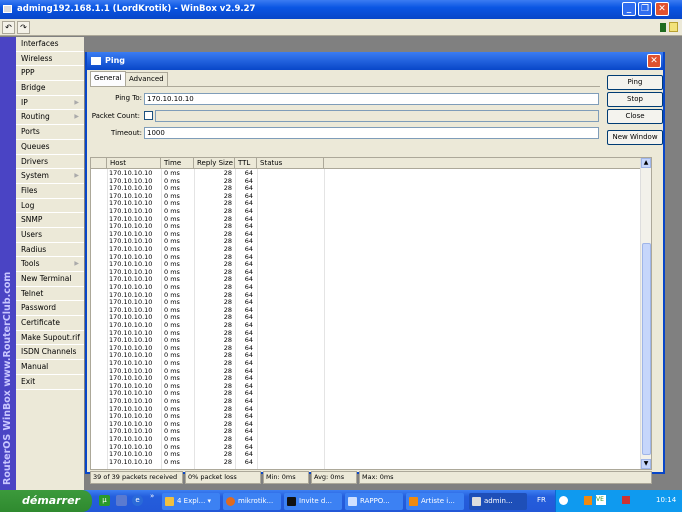  I want to click on redo-icon: ↷, so click(23, 27).